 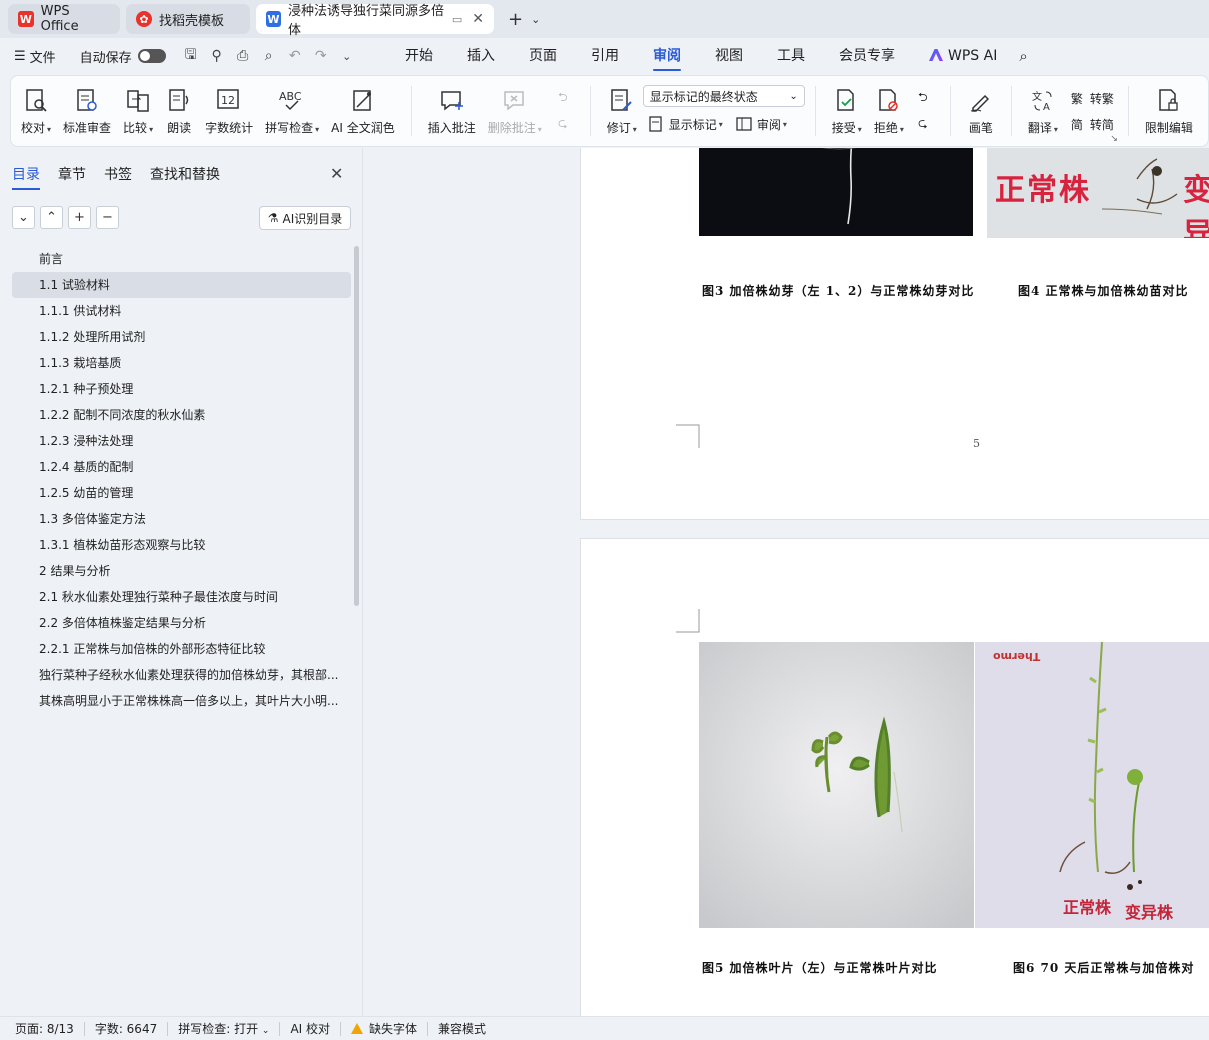 What do you see at coordinates (925, 98) in the screenshot?
I see `previous-change-button: ⮌` at bounding box center [925, 98].